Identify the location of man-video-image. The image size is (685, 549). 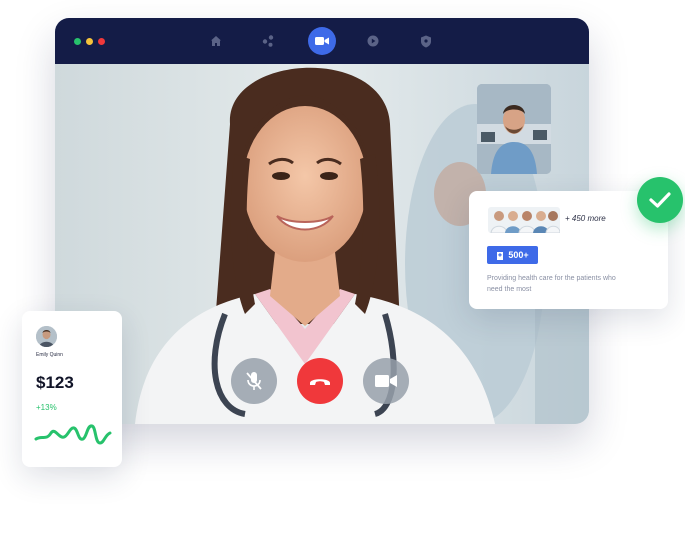
(514, 129).